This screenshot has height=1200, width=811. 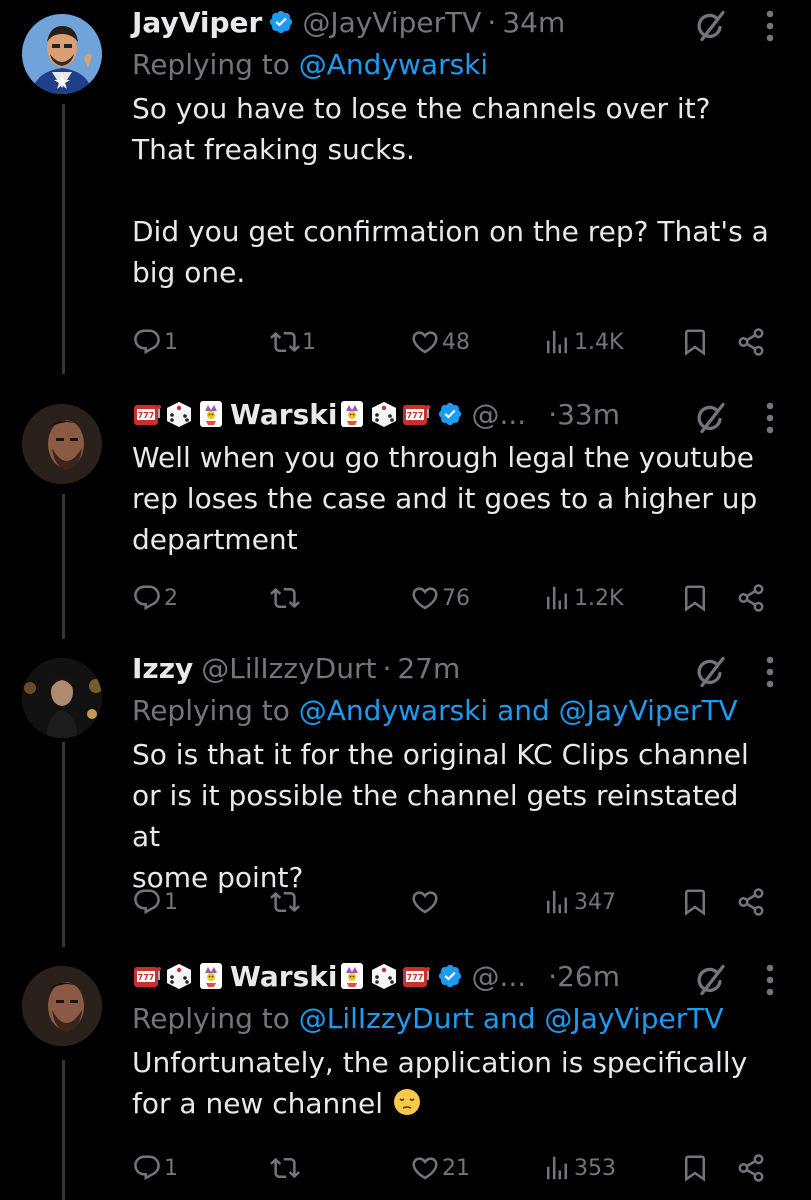 I want to click on like-button: 76, so click(x=440, y=598).